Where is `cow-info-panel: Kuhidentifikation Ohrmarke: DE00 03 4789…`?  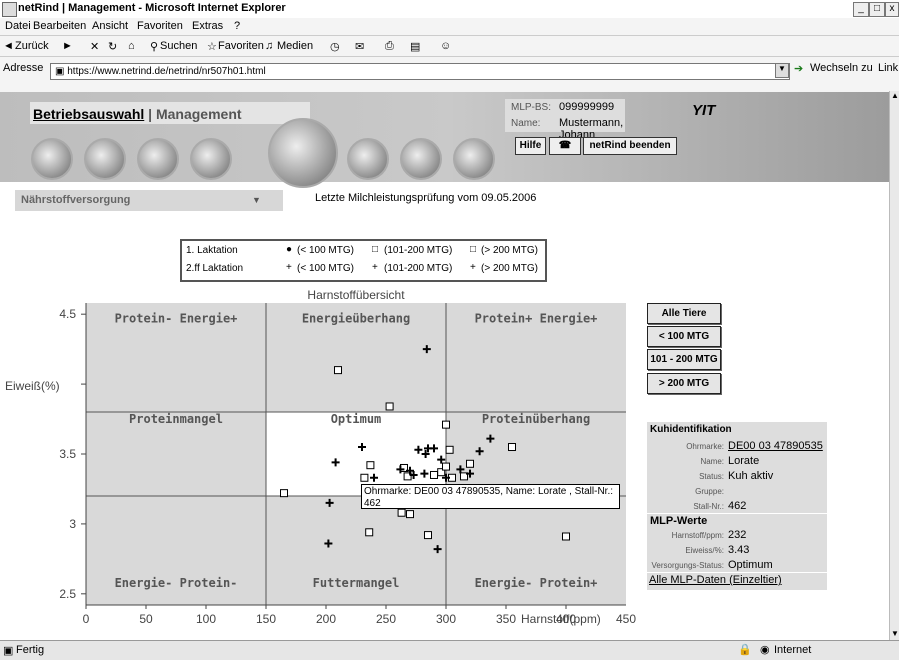
cow-info-panel: Kuhidentifikation Ohrmarke: DE00 03 4789… is located at coordinates (737, 506).